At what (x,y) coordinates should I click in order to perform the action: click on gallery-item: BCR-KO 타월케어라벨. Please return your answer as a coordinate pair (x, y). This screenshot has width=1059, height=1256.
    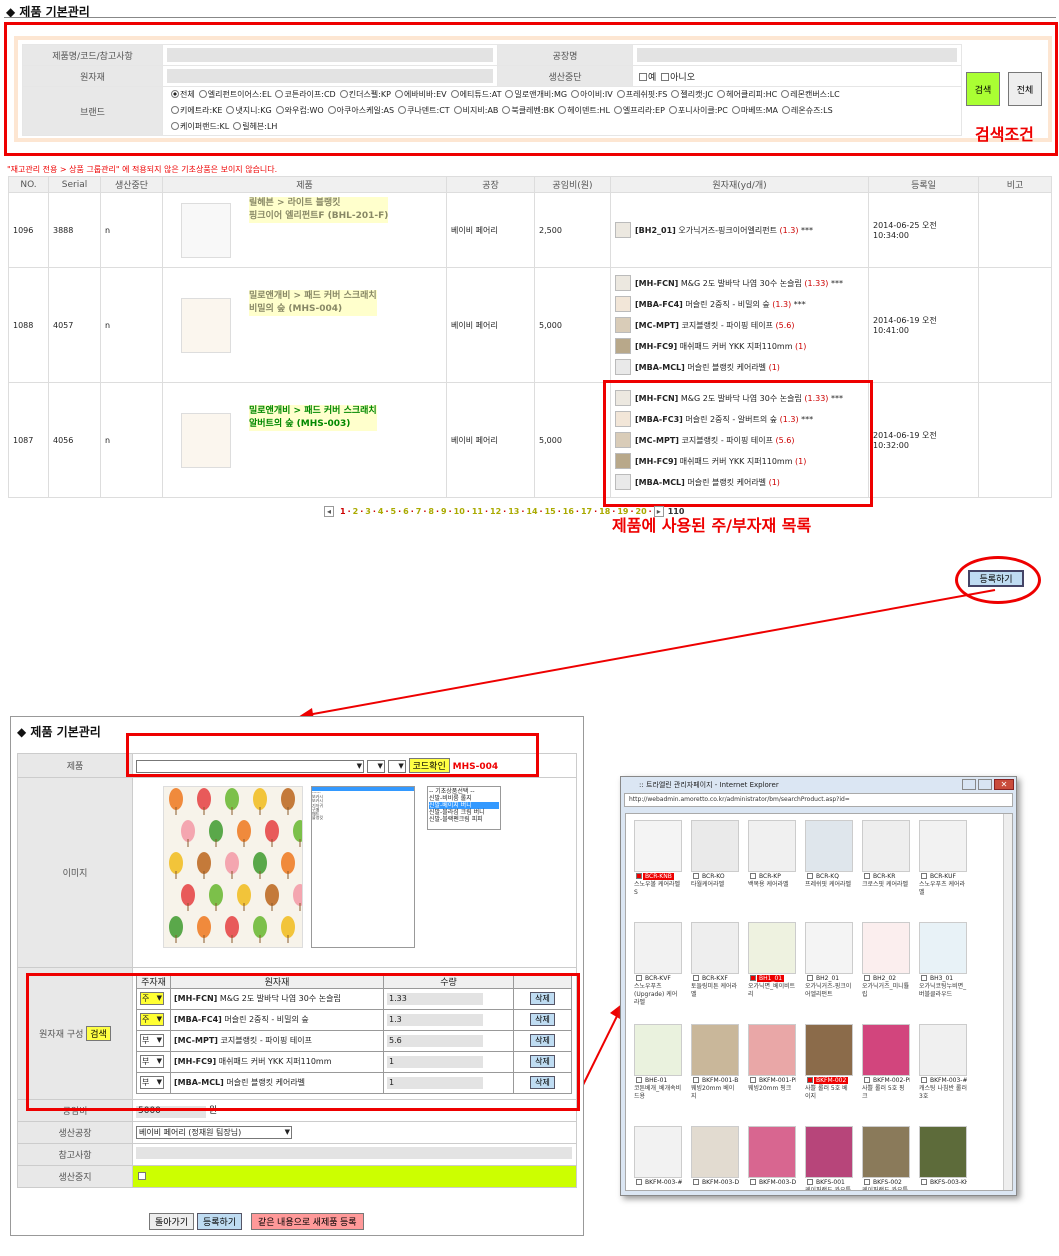
    Looking at the image, I should click on (715, 854).